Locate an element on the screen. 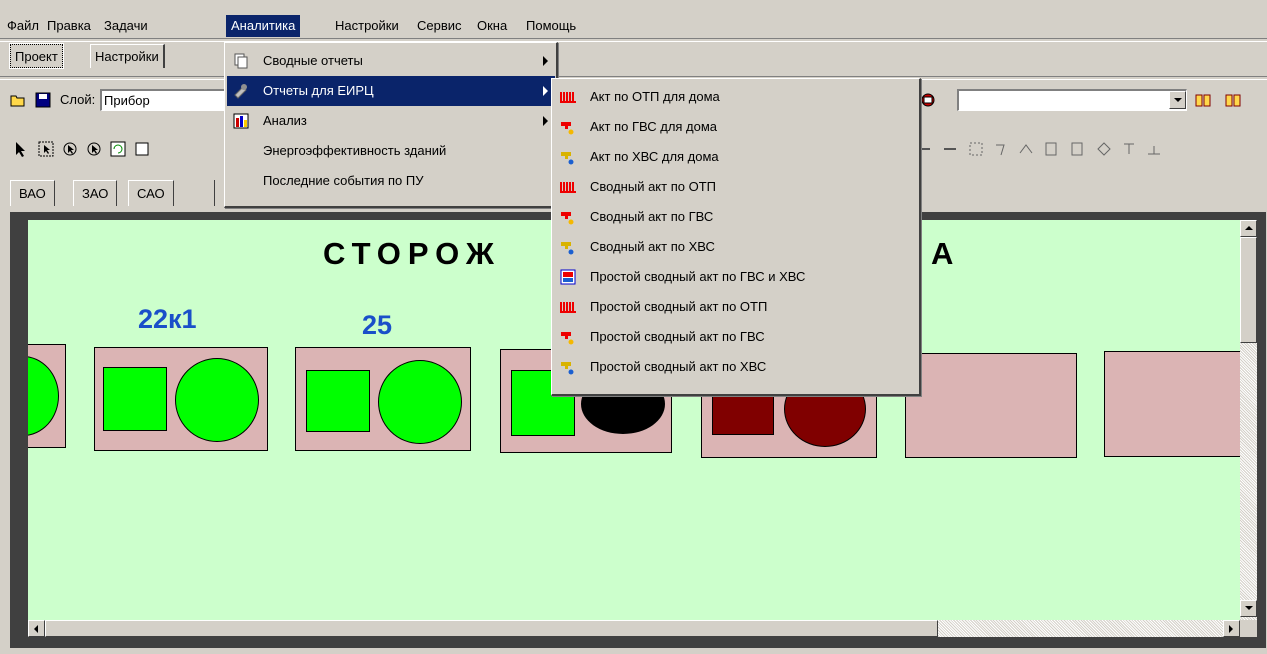 The image size is (1267, 654). menu-item-label: Анализ is located at coordinates (285, 120).